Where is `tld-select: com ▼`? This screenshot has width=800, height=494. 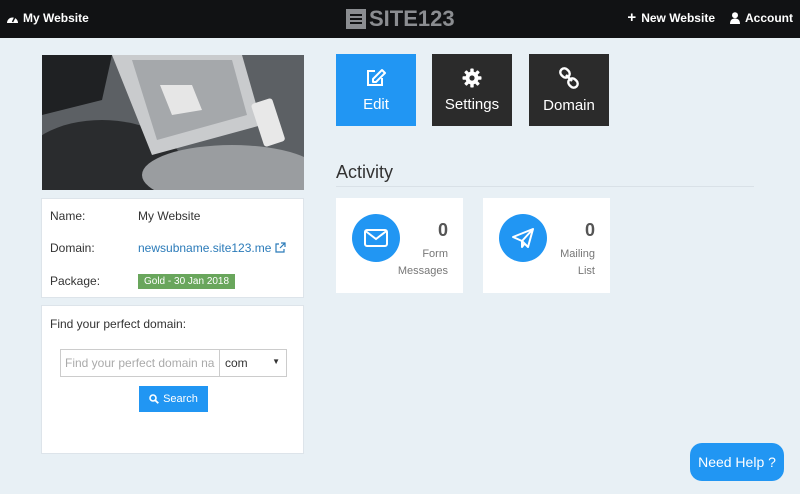
tld-select: com ▼ is located at coordinates (253, 363).